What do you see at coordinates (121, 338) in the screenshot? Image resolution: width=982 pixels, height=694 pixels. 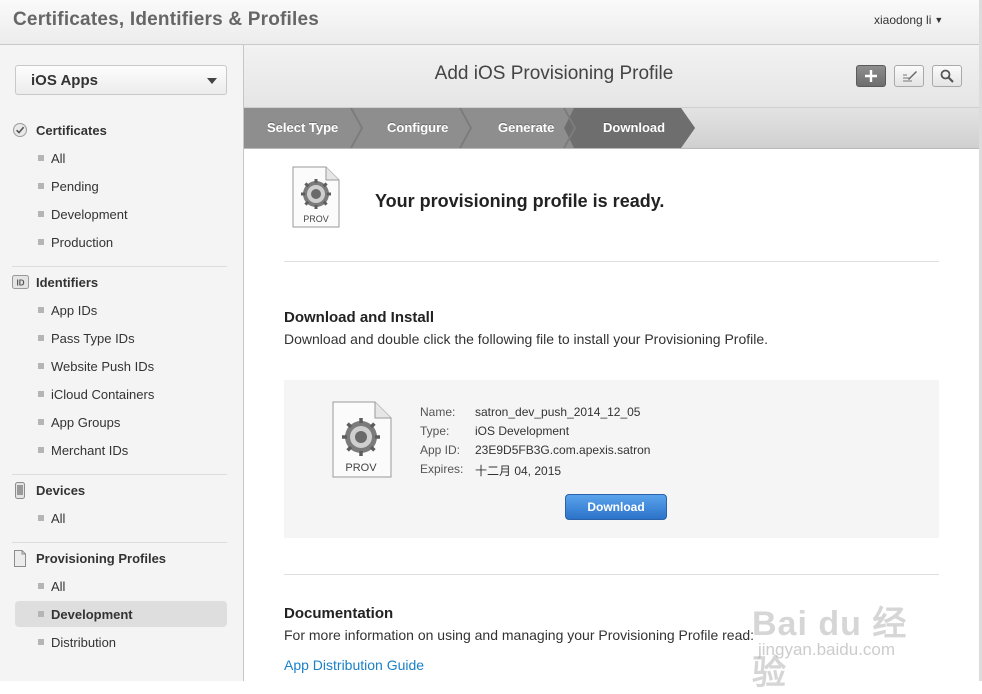 I see `sidebar-item-pass-type-ids: Pass Type IDs` at bounding box center [121, 338].